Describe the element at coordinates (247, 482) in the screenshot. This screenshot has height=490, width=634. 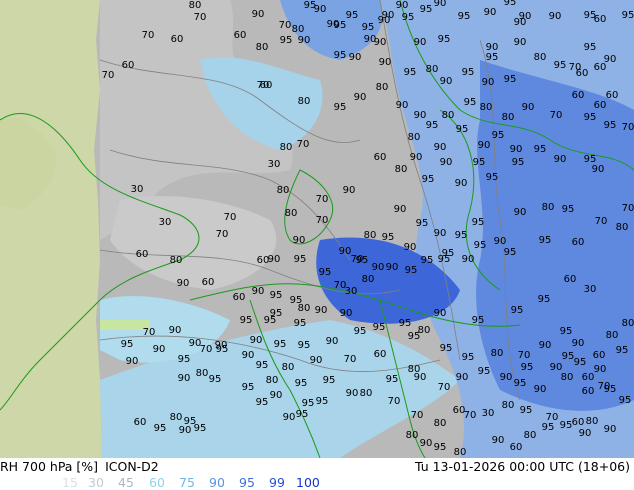
I see `legend-item-95: 95` at that location.